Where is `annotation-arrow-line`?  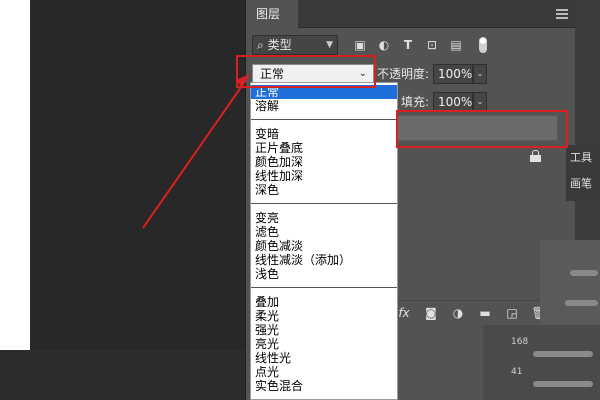 annotation-arrow-line is located at coordinates (194, 154).